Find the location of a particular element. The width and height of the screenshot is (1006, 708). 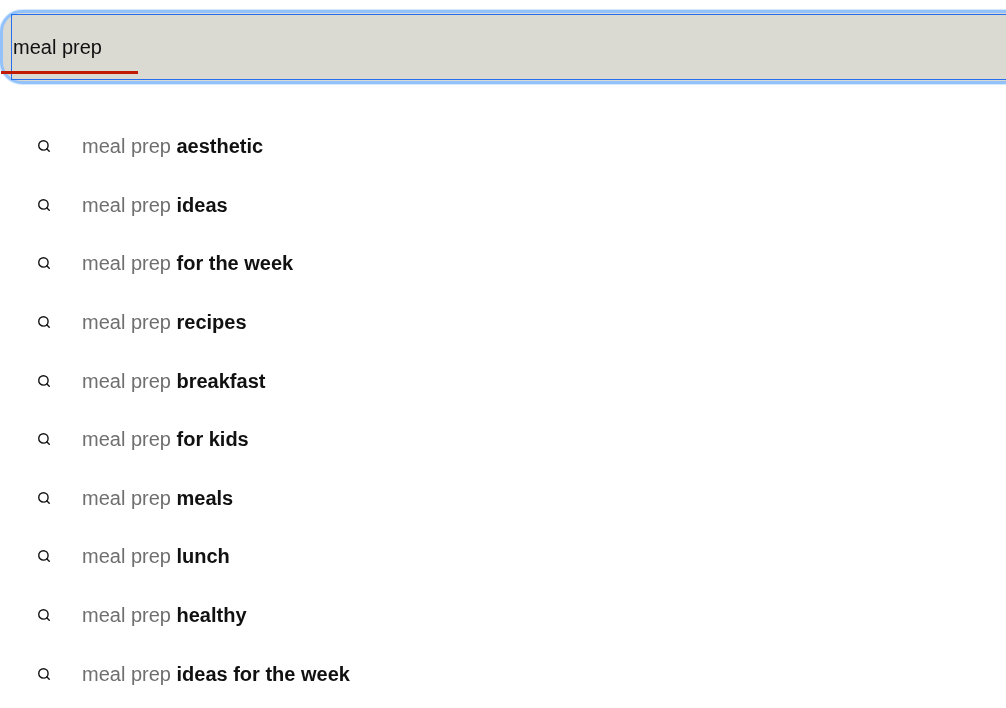

suggestion-item: meal prep for the week is located at coordinates (503, 263).